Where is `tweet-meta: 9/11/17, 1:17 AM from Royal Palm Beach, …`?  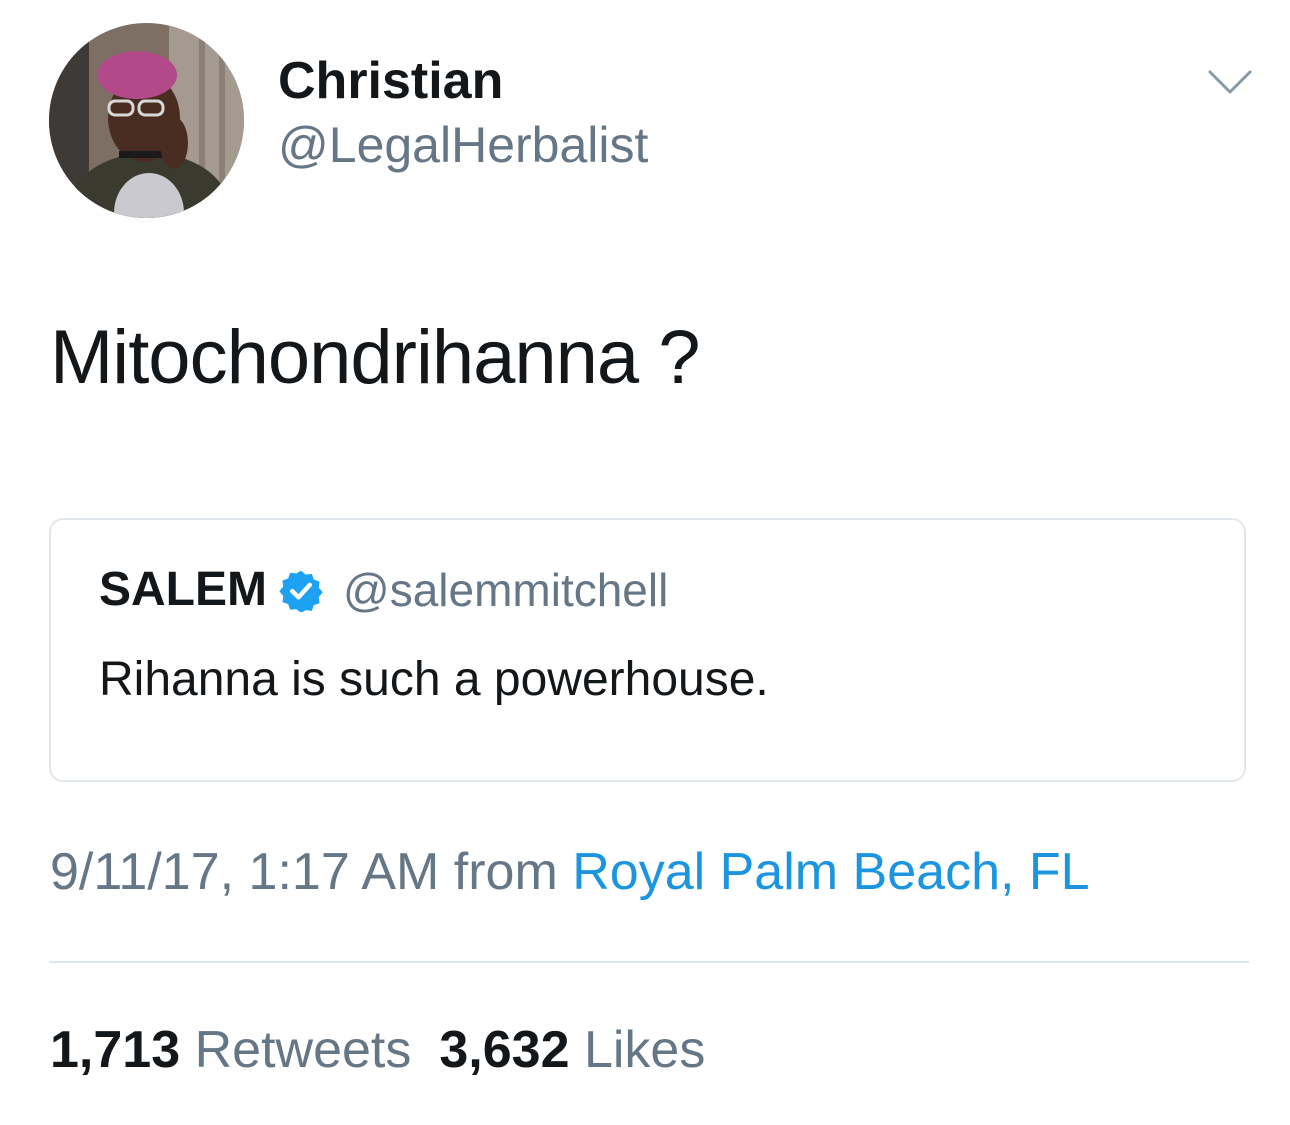
tweet-meta: 9/11/17, 1:17 AM from Royal Palm Beach, … is located at coordinates (570, 872).